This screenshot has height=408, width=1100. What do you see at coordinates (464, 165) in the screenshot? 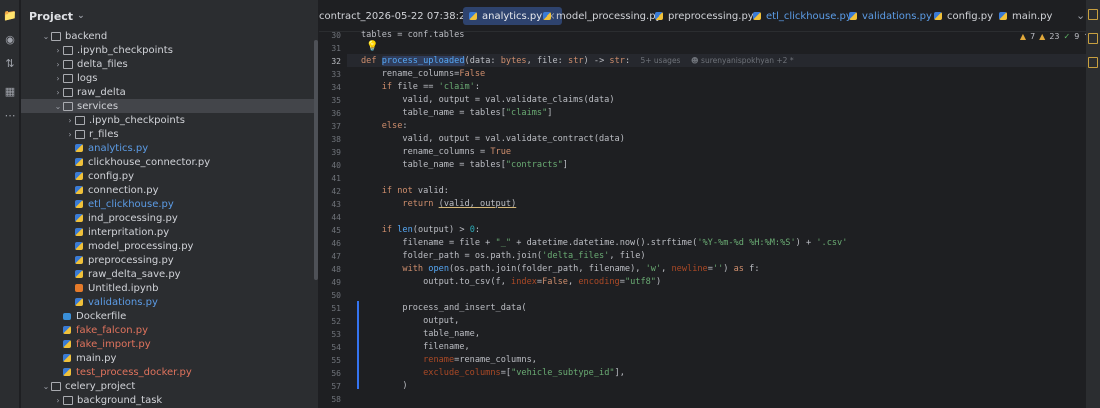
I see `code-line: table_name = tables["contracts"]` at bounding box center [464, 165].